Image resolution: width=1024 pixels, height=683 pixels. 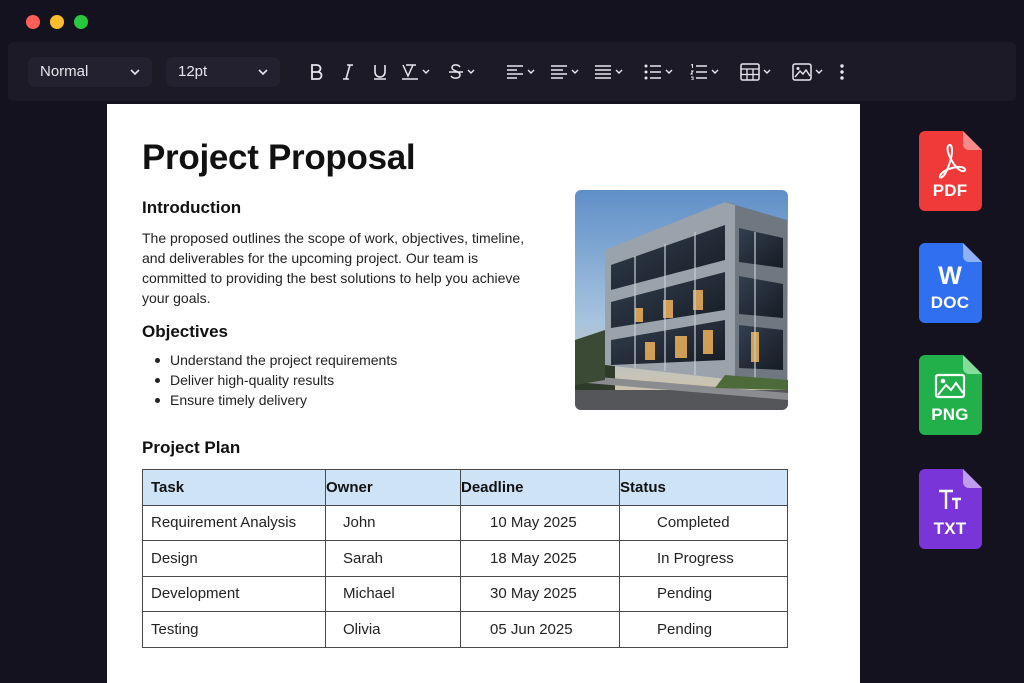 I want to click on svg-text: W, so click(x=950, y=276).